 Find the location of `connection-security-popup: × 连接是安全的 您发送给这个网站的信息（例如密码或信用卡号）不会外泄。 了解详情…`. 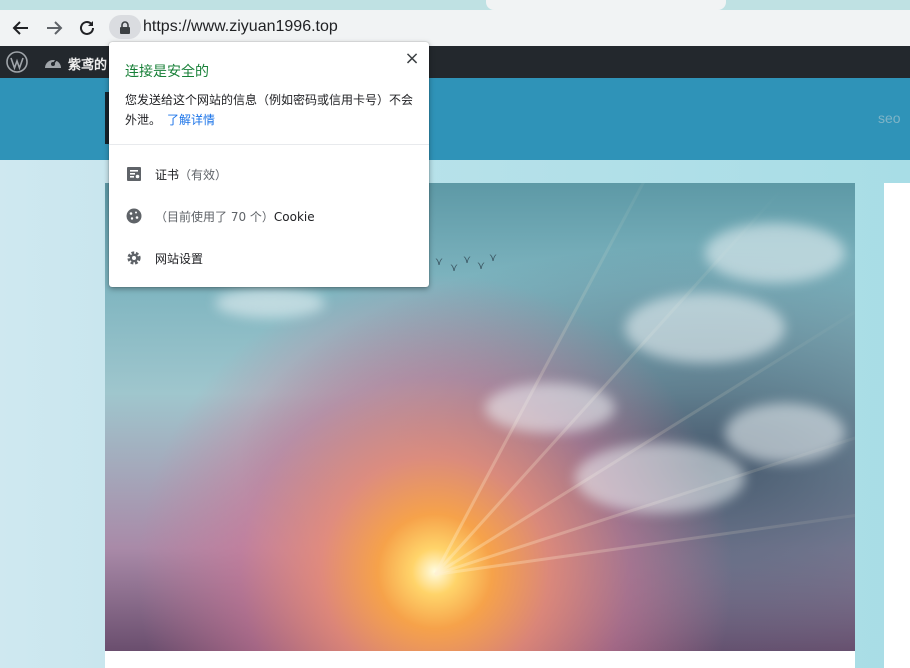

connection-security-popup: × 连接是安全的 您发送给这个网站的信息（例如密码或信用卡号）不会外泄。 了解详情… is located at coordinates (269, 164).